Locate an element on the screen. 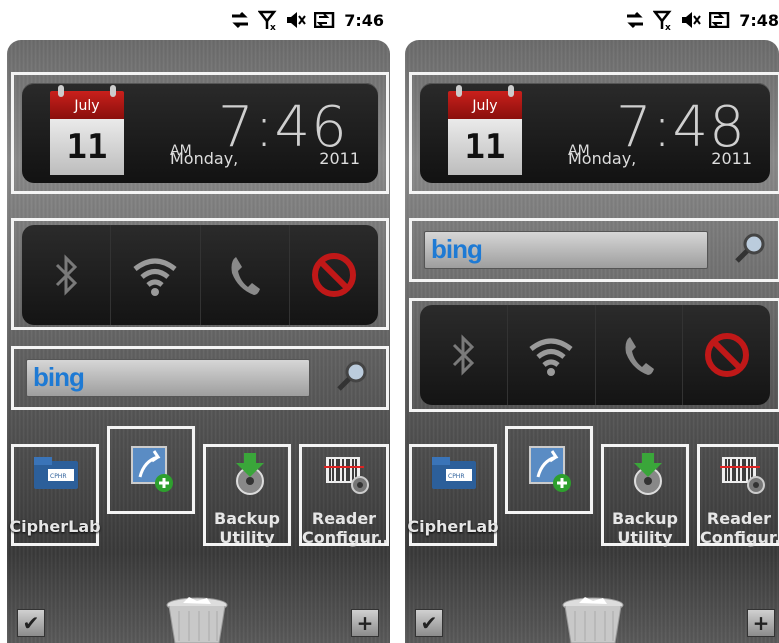  clock-widget-frame: July 11 AM 7:46 Monday, 2011 is located at coordinates (200, 133).